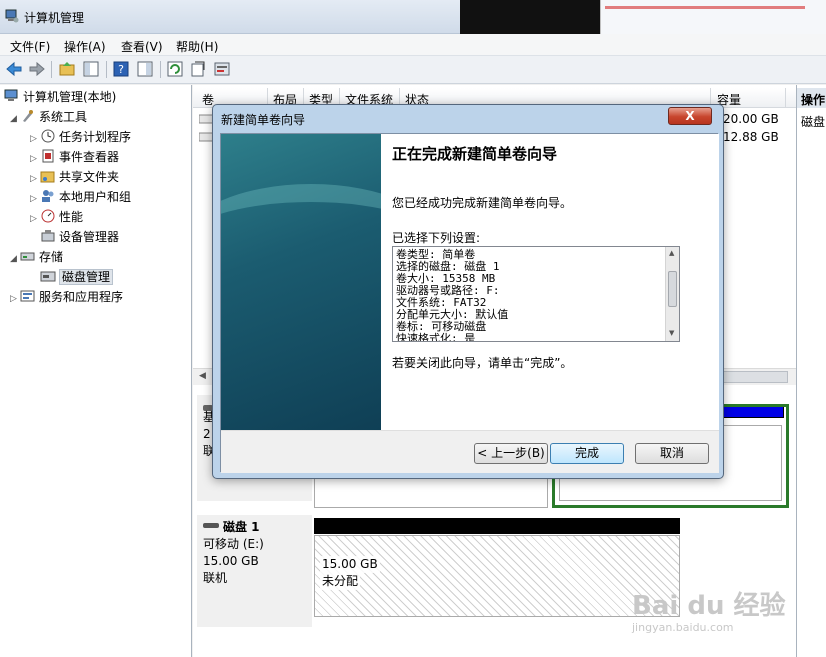 The image size is (826, 657). Describe the element at coordinates (95, 137) in the screenshot. I see `tree-label-task-scheduler: 任务计划程序` at that location.